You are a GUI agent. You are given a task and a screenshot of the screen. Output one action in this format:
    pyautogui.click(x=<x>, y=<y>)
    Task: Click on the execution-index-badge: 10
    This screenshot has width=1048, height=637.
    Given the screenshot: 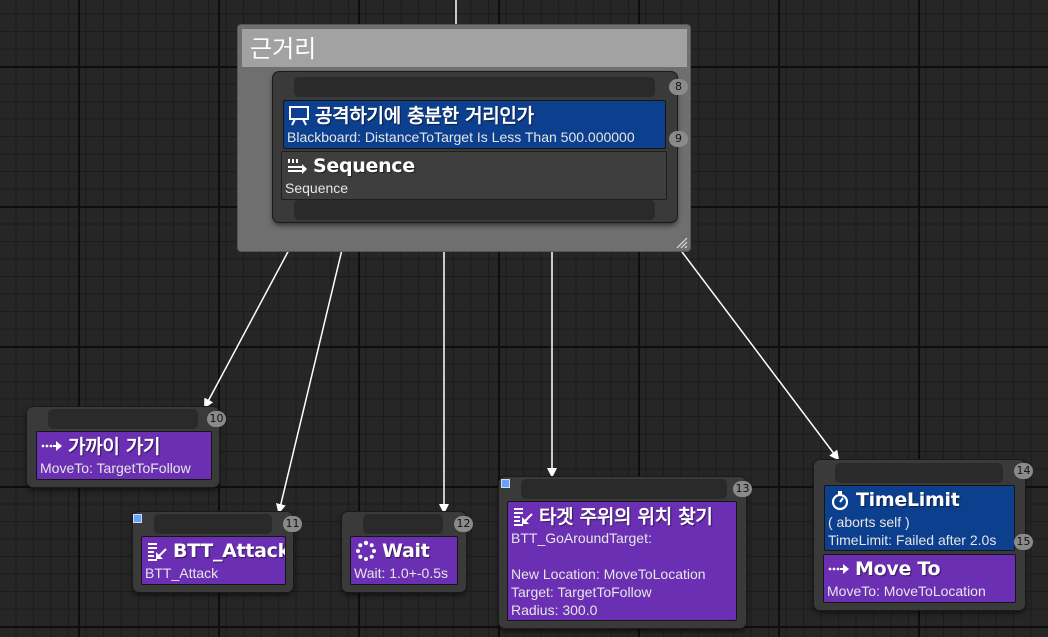 What is the action you would take?
    pyautogui.click(x=216, y=419)
    